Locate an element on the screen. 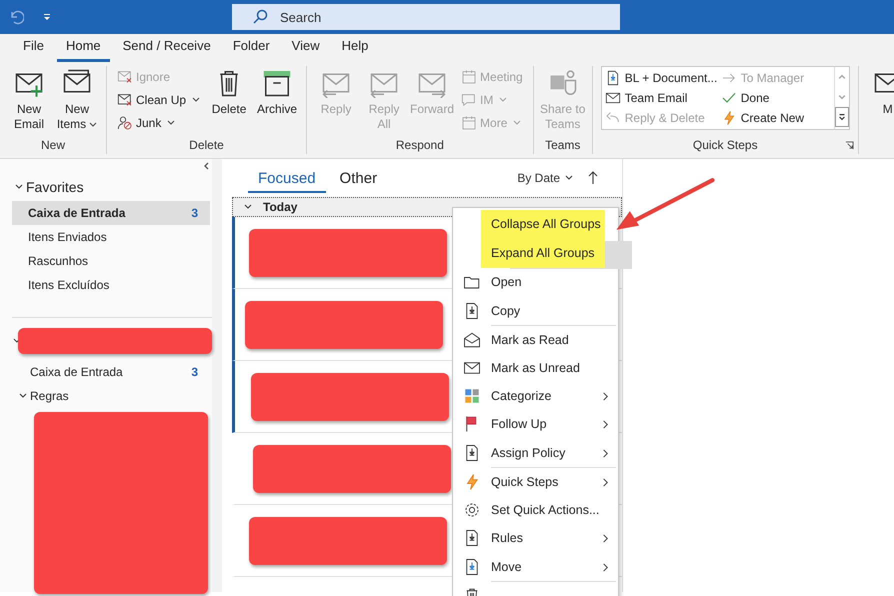 The height and width of the screenshot is (596, 894). group-label: Delete is located at coordinates (206, 146).